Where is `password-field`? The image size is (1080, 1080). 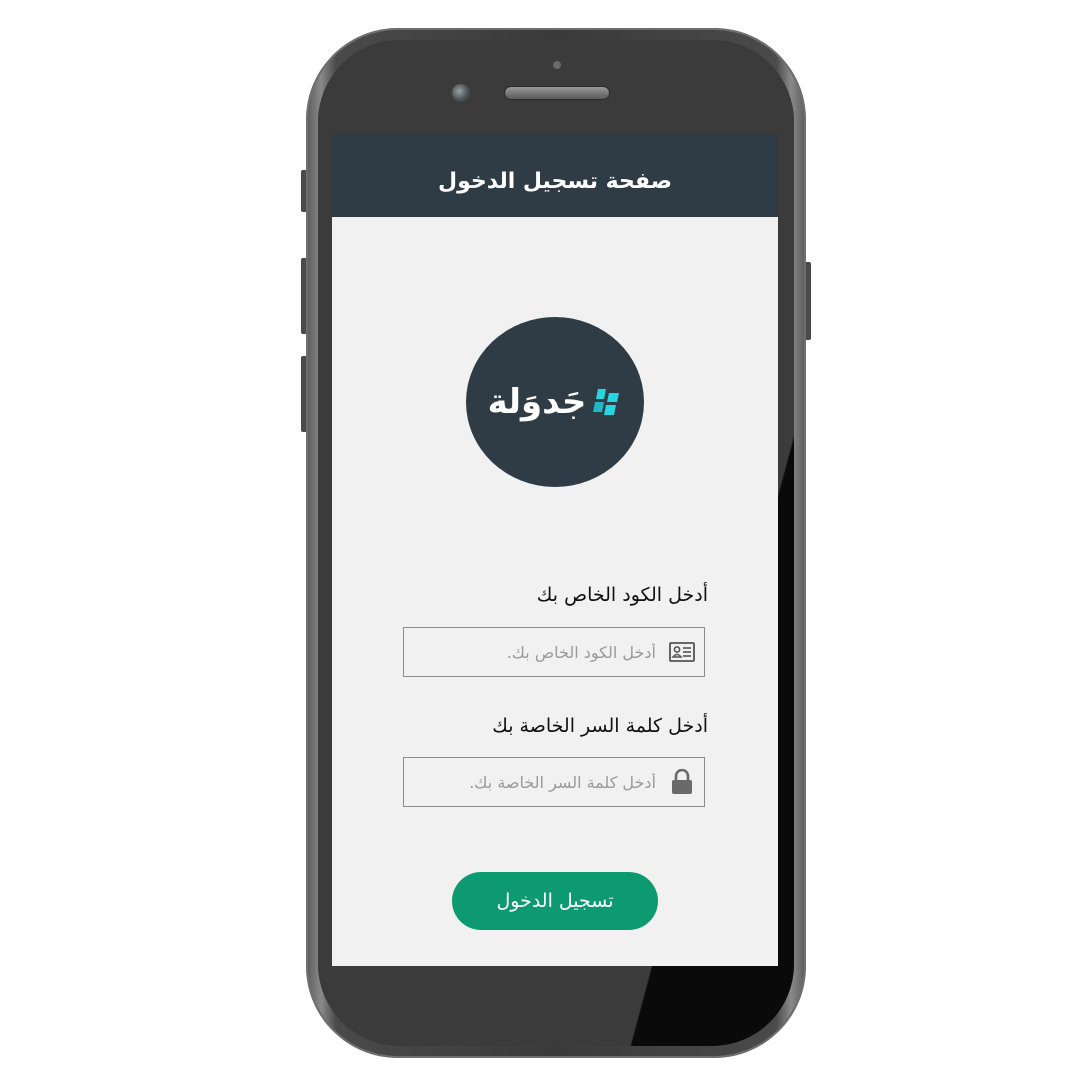
password-field is located at coordinates (554, 782).